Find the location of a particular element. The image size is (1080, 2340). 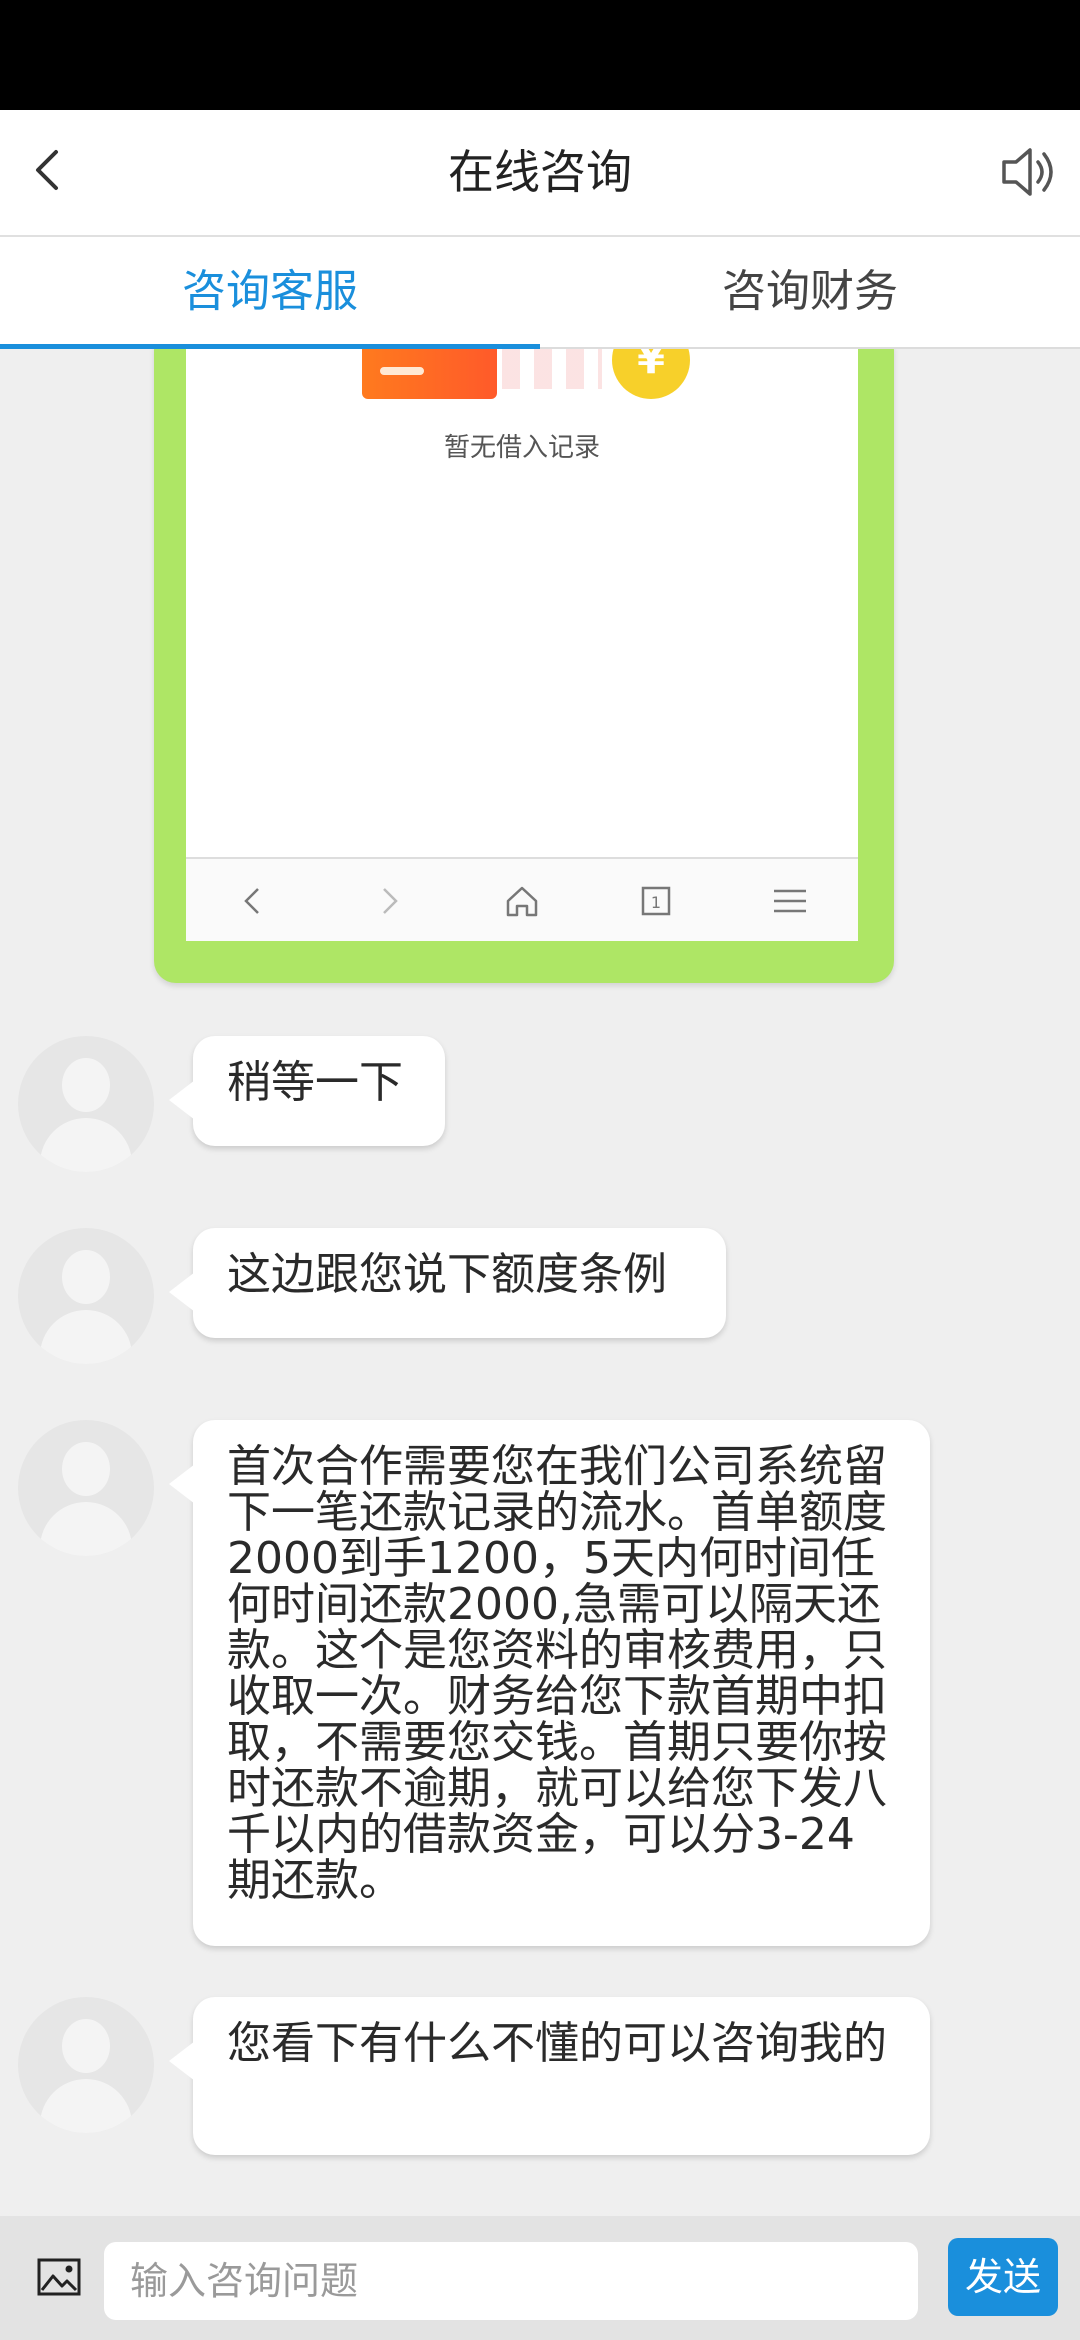

tab-bar: 咨询客服 咨询财务 is located at coordinates (540, 293).